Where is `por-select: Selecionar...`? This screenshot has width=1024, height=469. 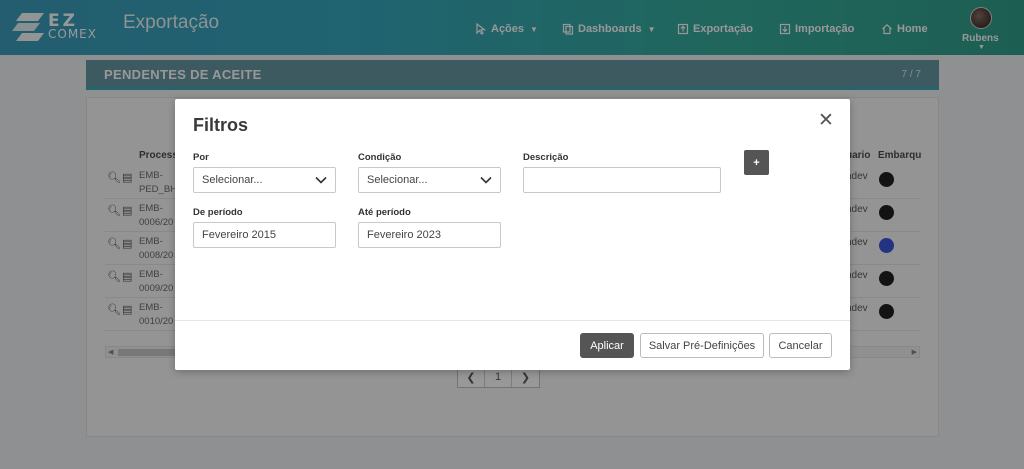
por-select: Selecionar... is located at coordinates (264, 180).